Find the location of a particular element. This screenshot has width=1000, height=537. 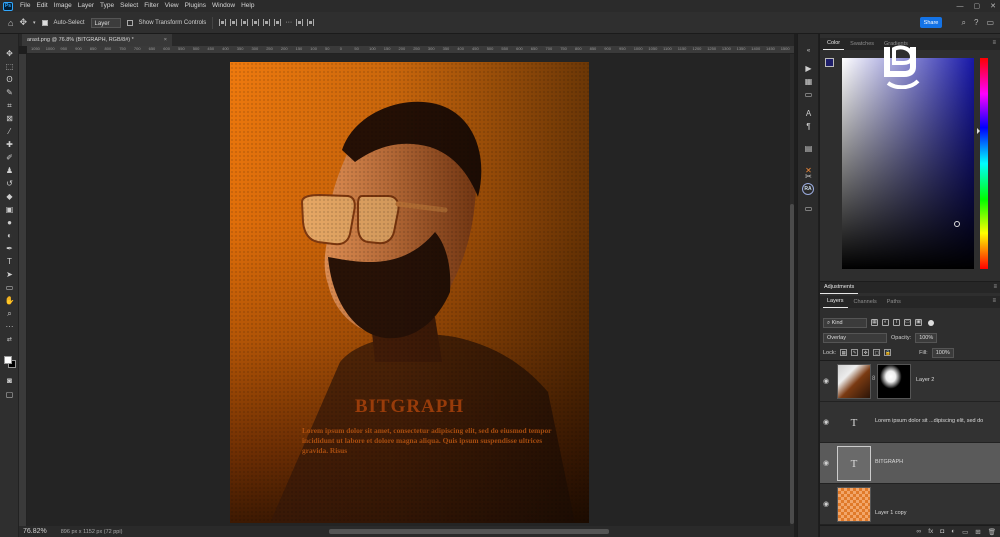

tools-cross-icon: ✂ is located at coordinates (808, 177).